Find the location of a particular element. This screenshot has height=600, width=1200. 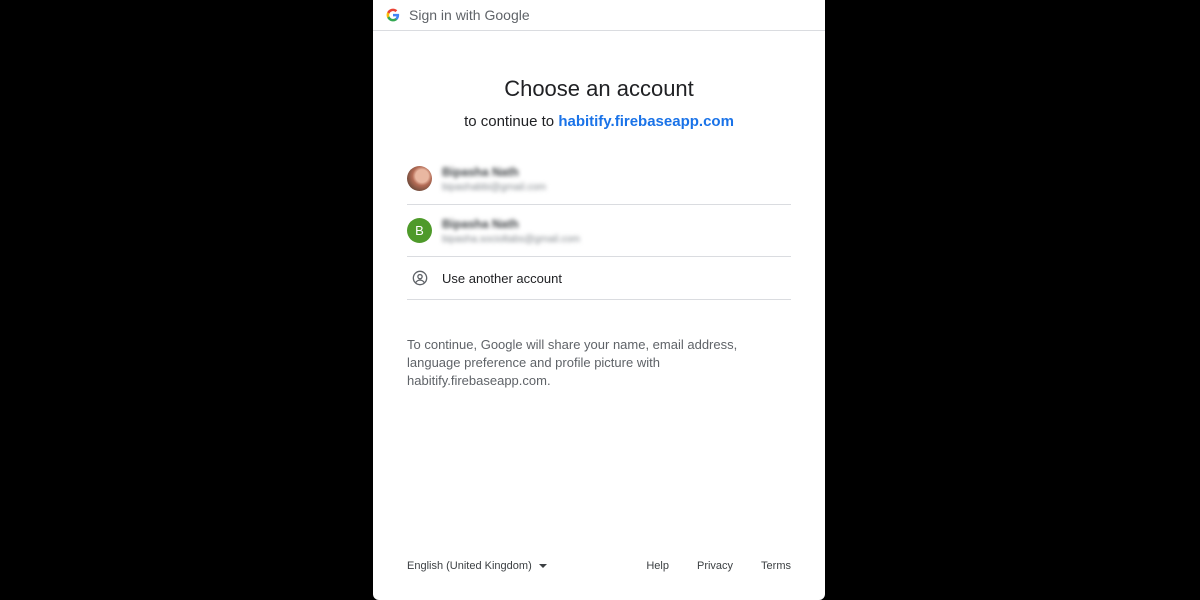

account-circle-icon is located at coordinates (419, 278).